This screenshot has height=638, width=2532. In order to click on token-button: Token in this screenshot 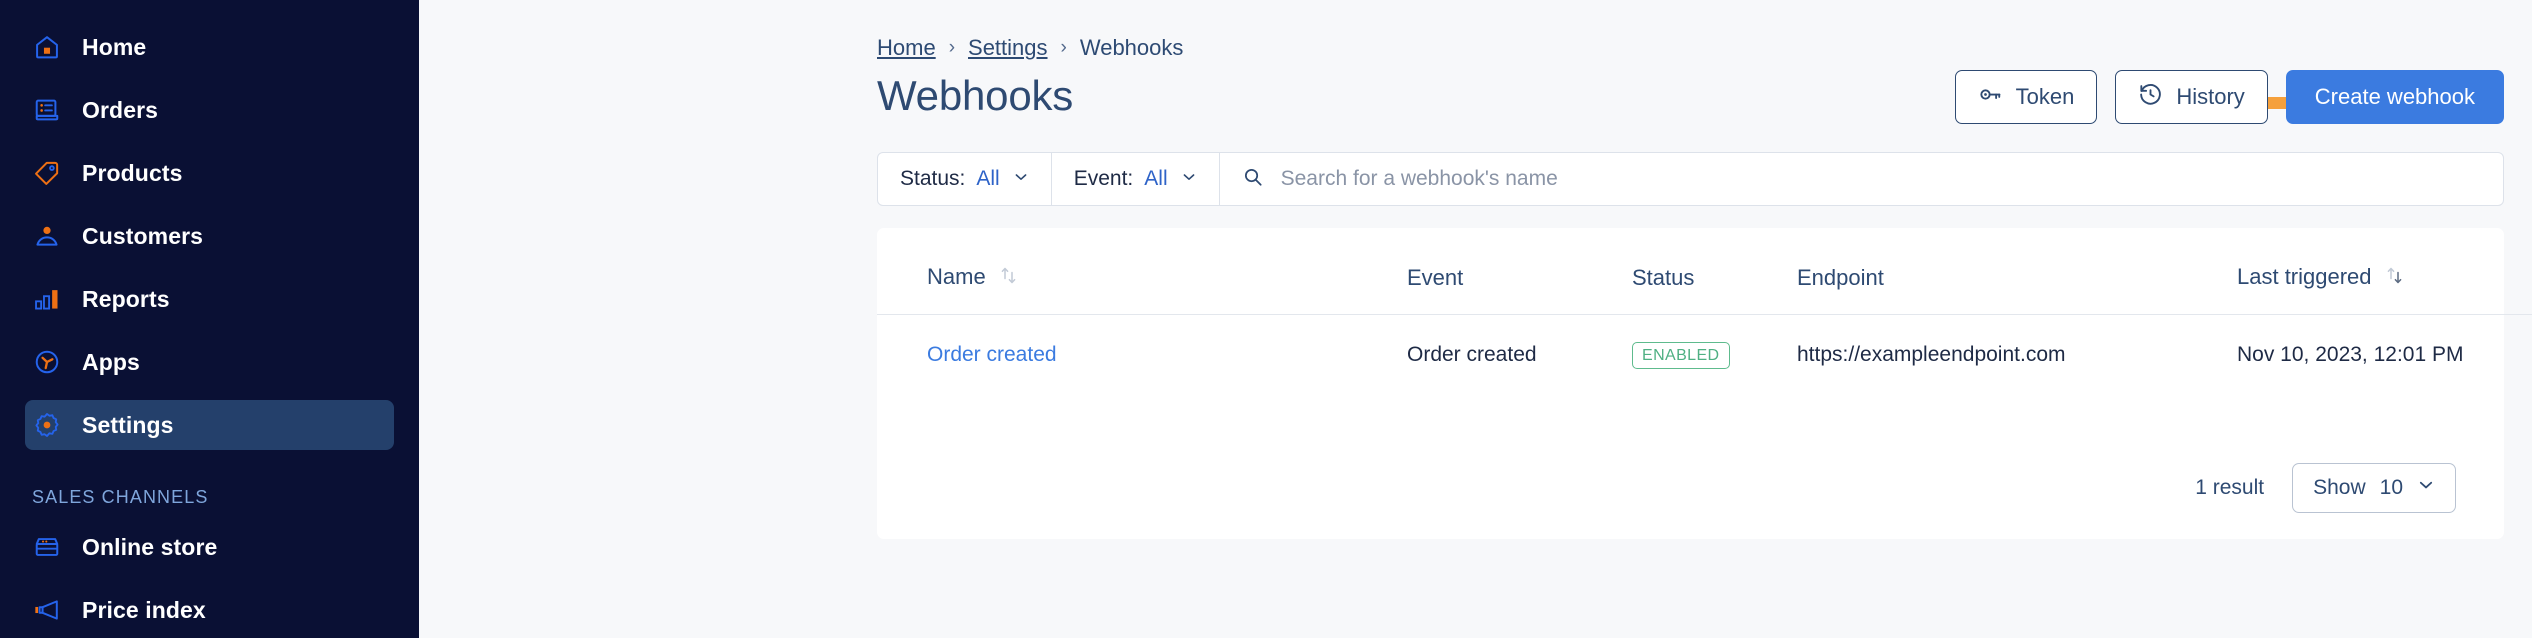, I will do `click(2026, 97)`.